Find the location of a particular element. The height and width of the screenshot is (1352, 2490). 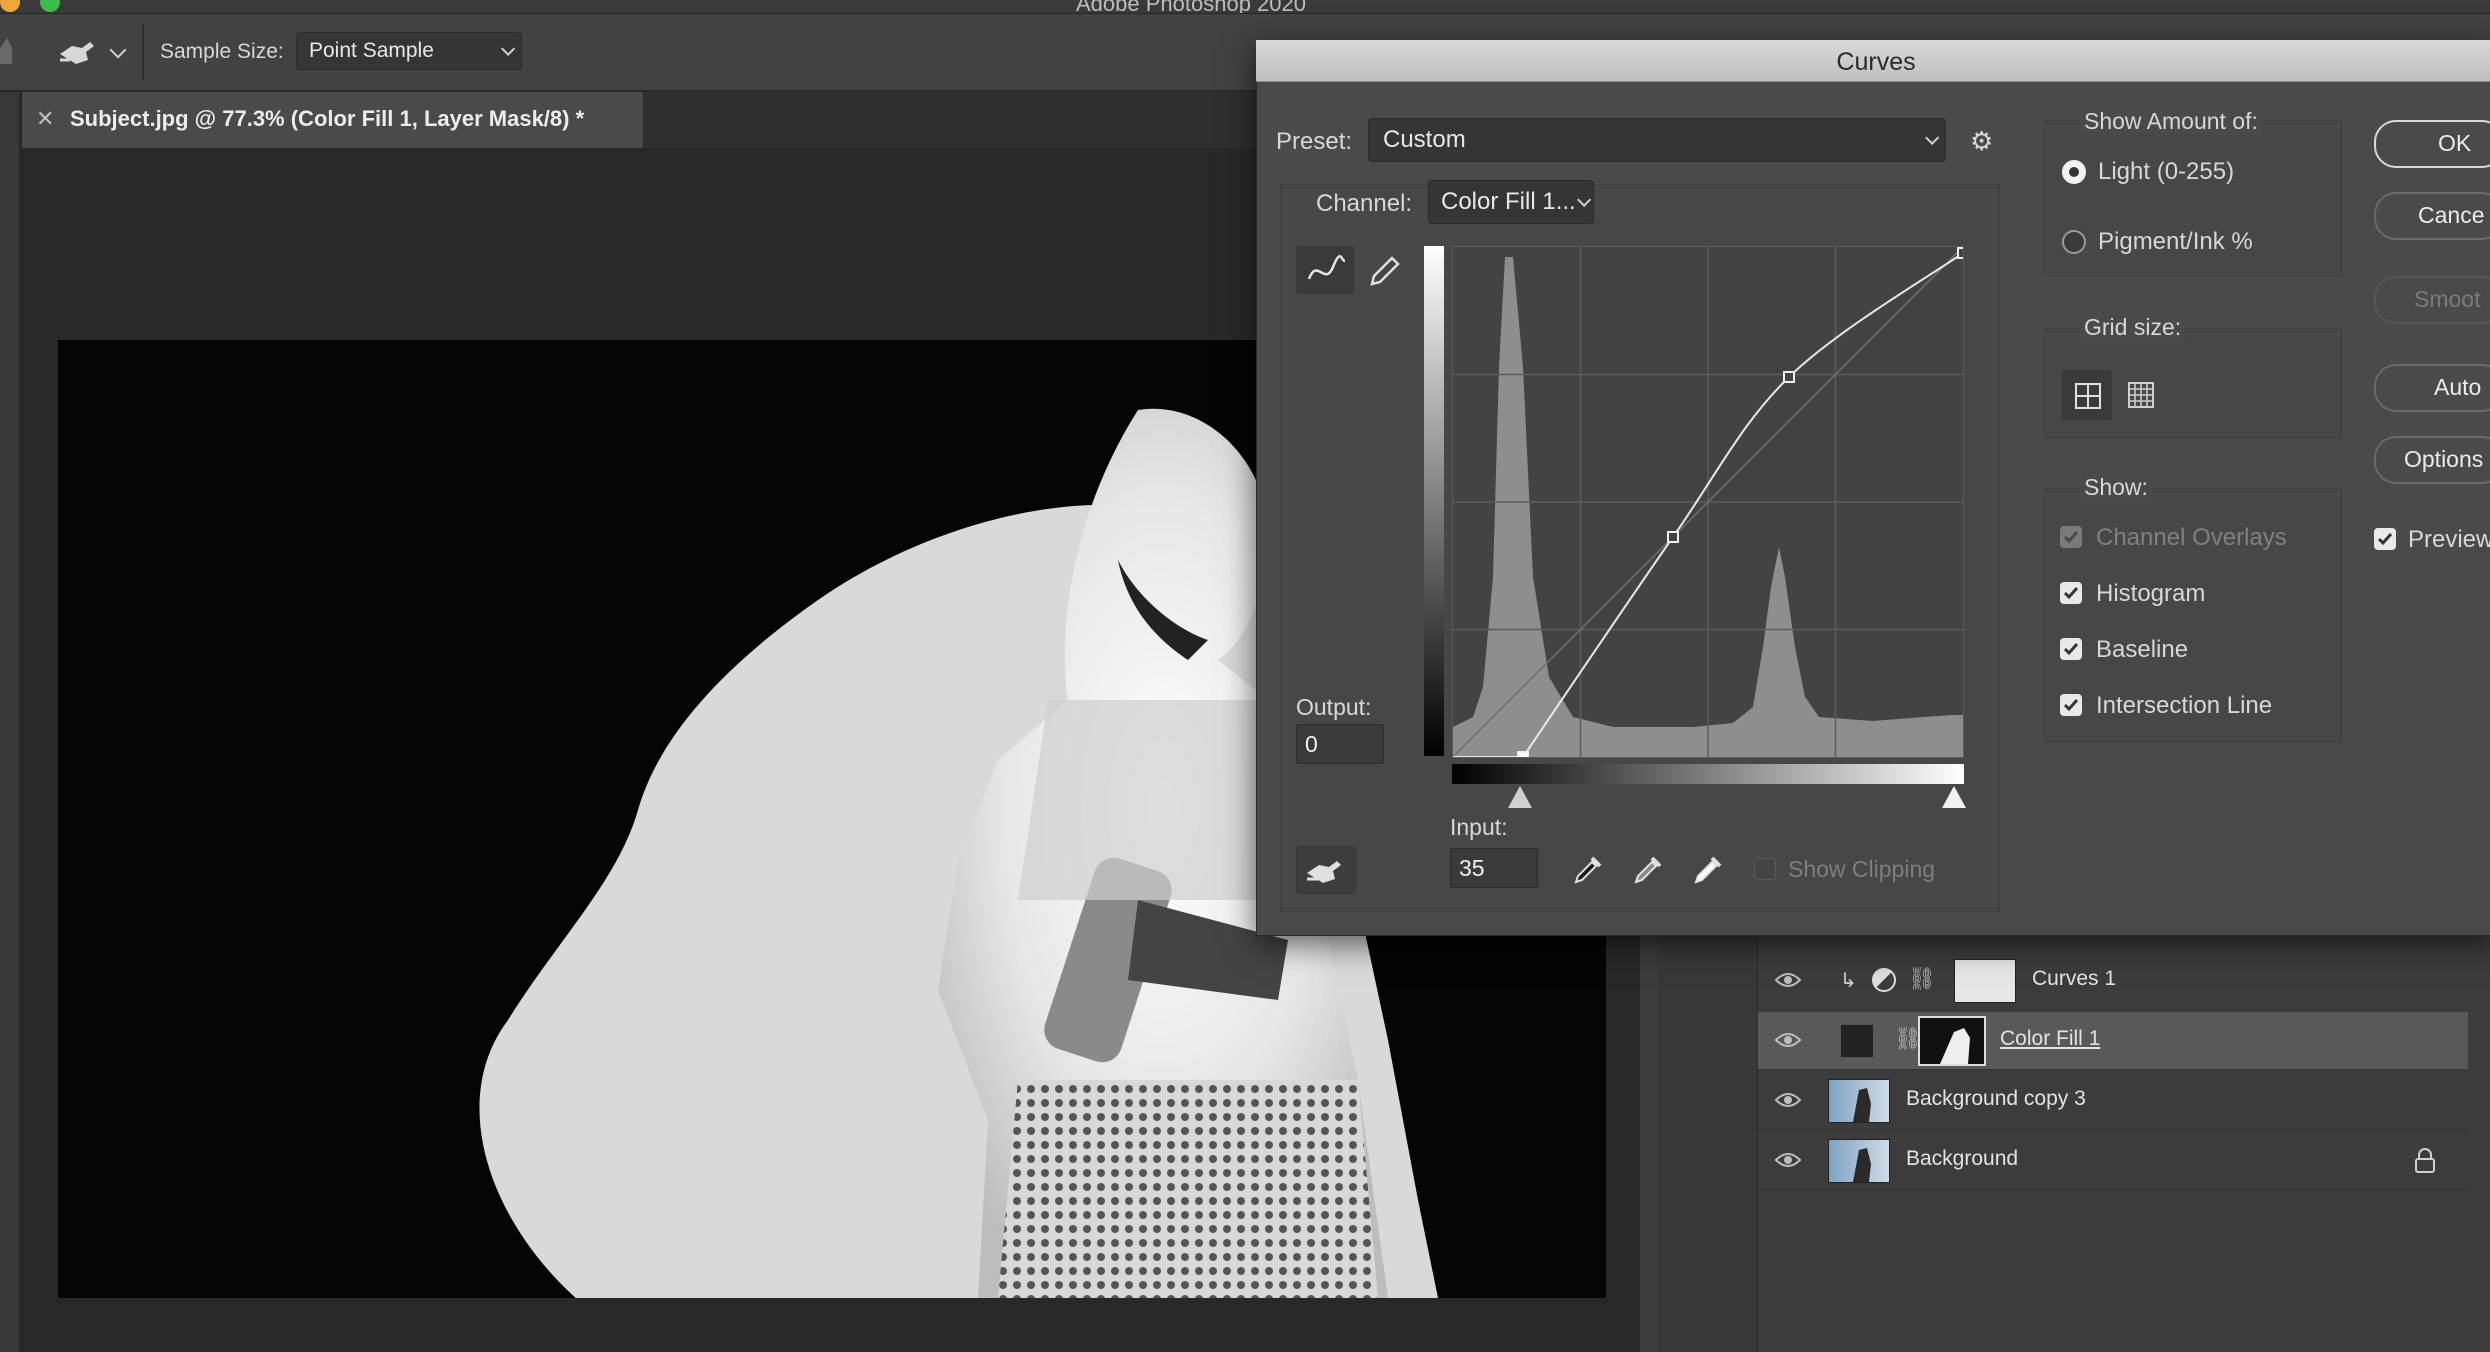

show-amount-label: Show Amount of: is located at coordinates (2171, 121).